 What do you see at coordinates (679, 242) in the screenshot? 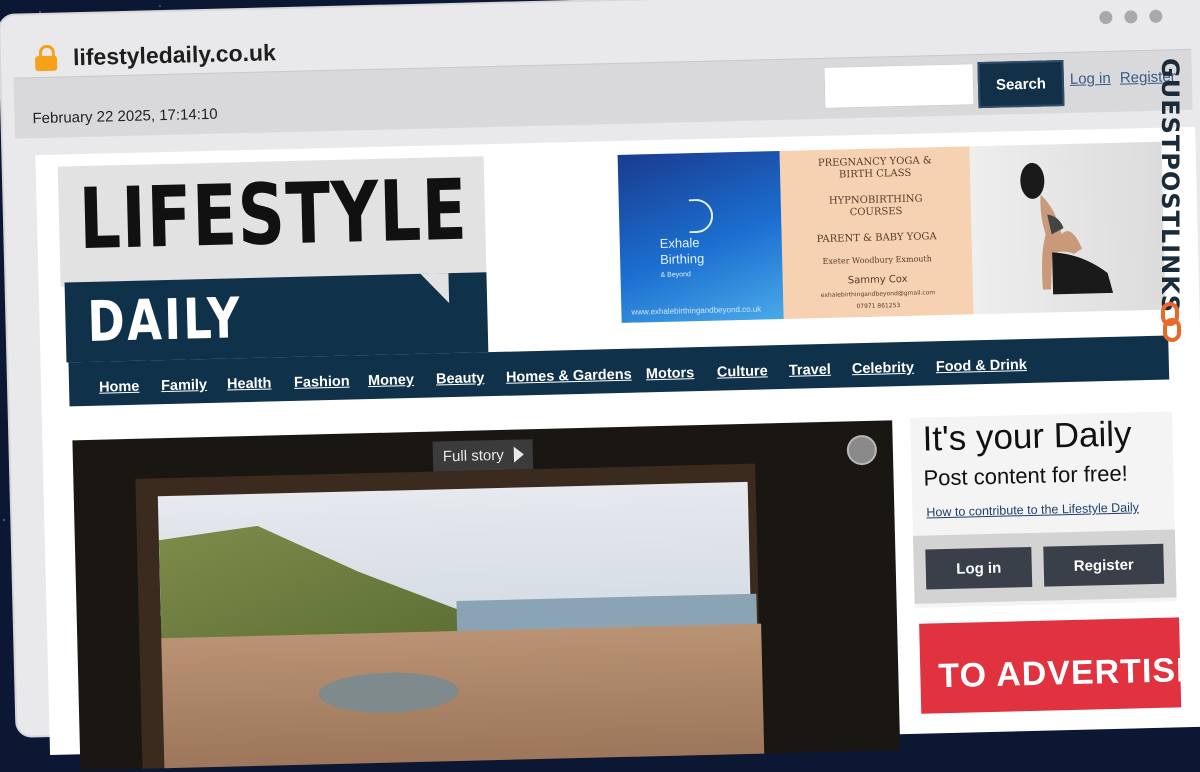
I see `ad-brand-line1: Exhale` at bounding box center [679, 242].